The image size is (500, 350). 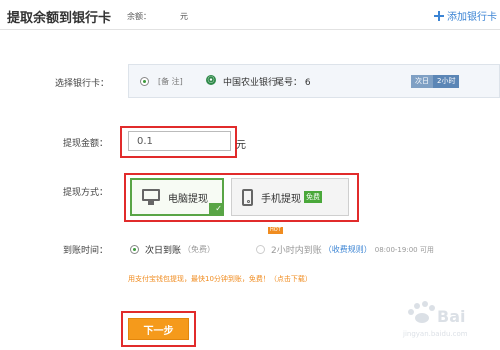 I want to click on plus-icon, so click(x=439, y=15).